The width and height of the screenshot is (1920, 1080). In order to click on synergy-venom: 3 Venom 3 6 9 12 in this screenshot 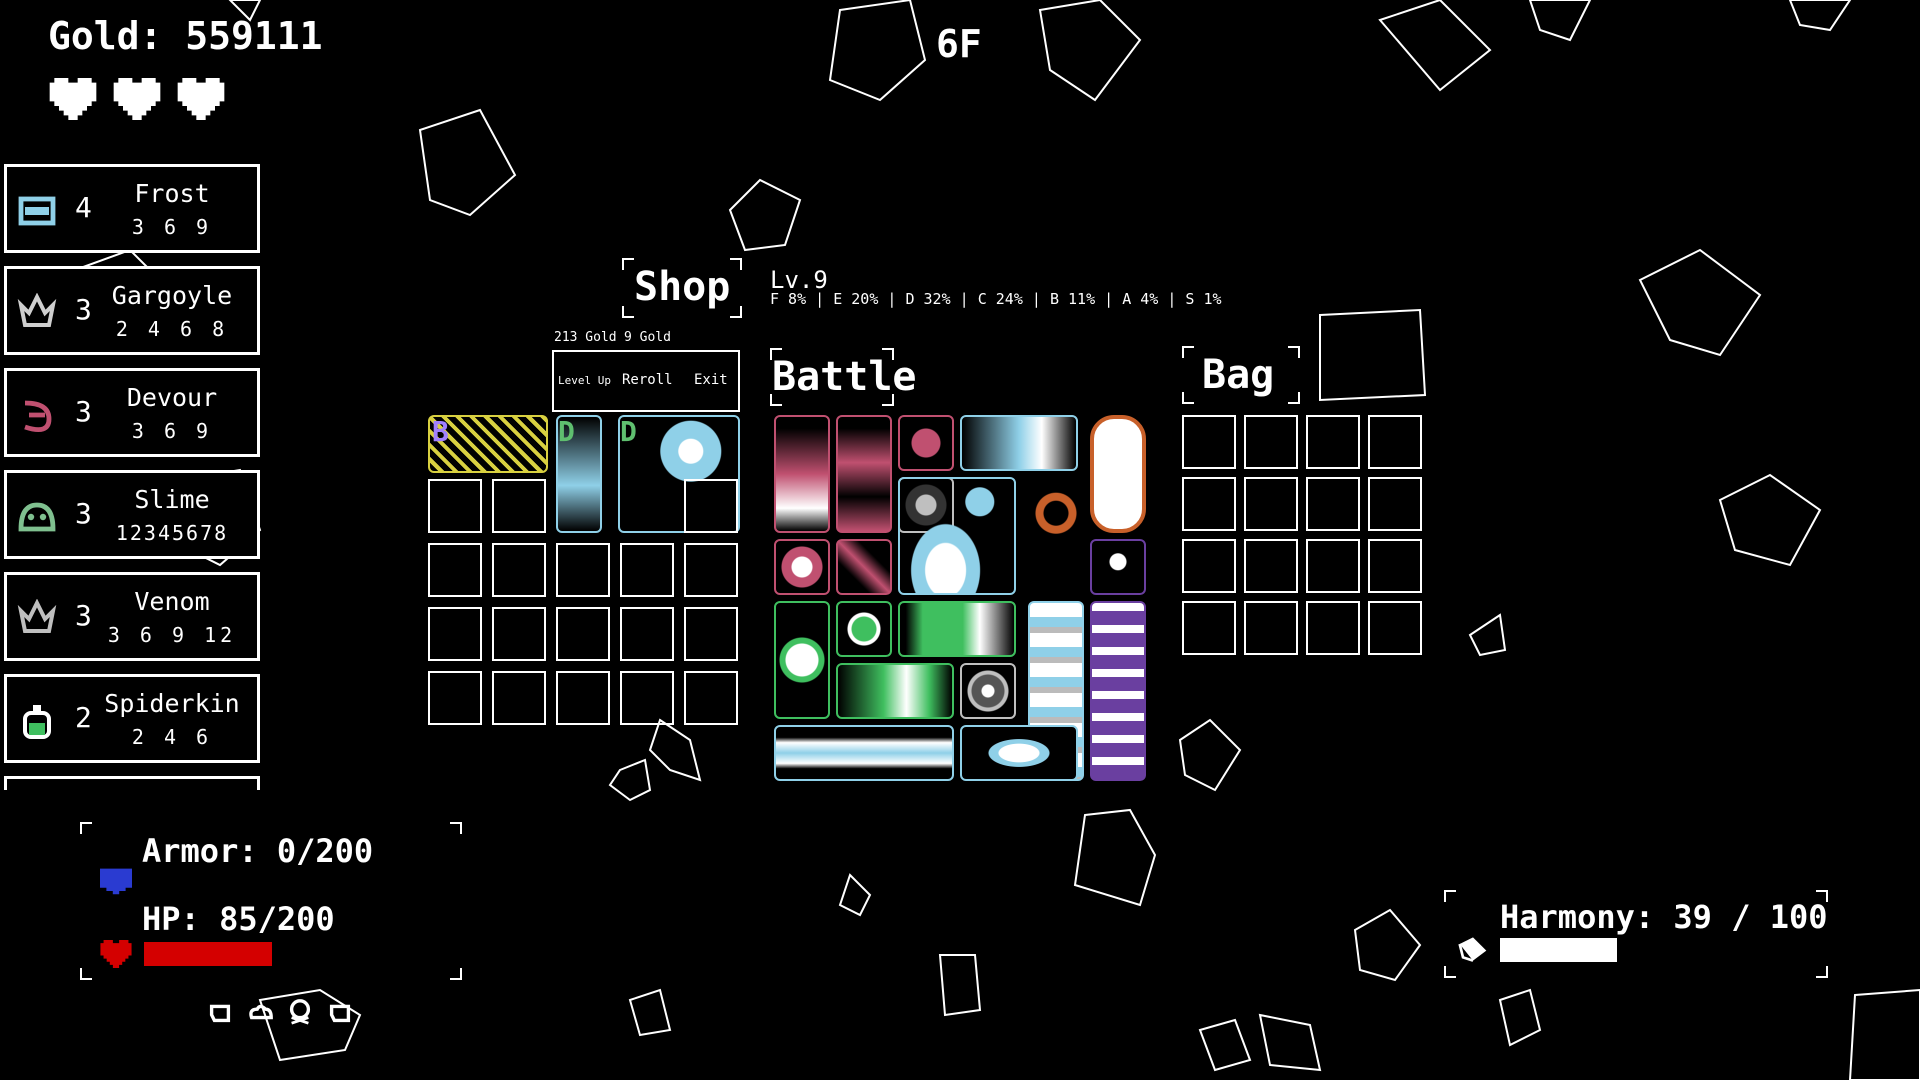, I will do `click(132, 616)`.